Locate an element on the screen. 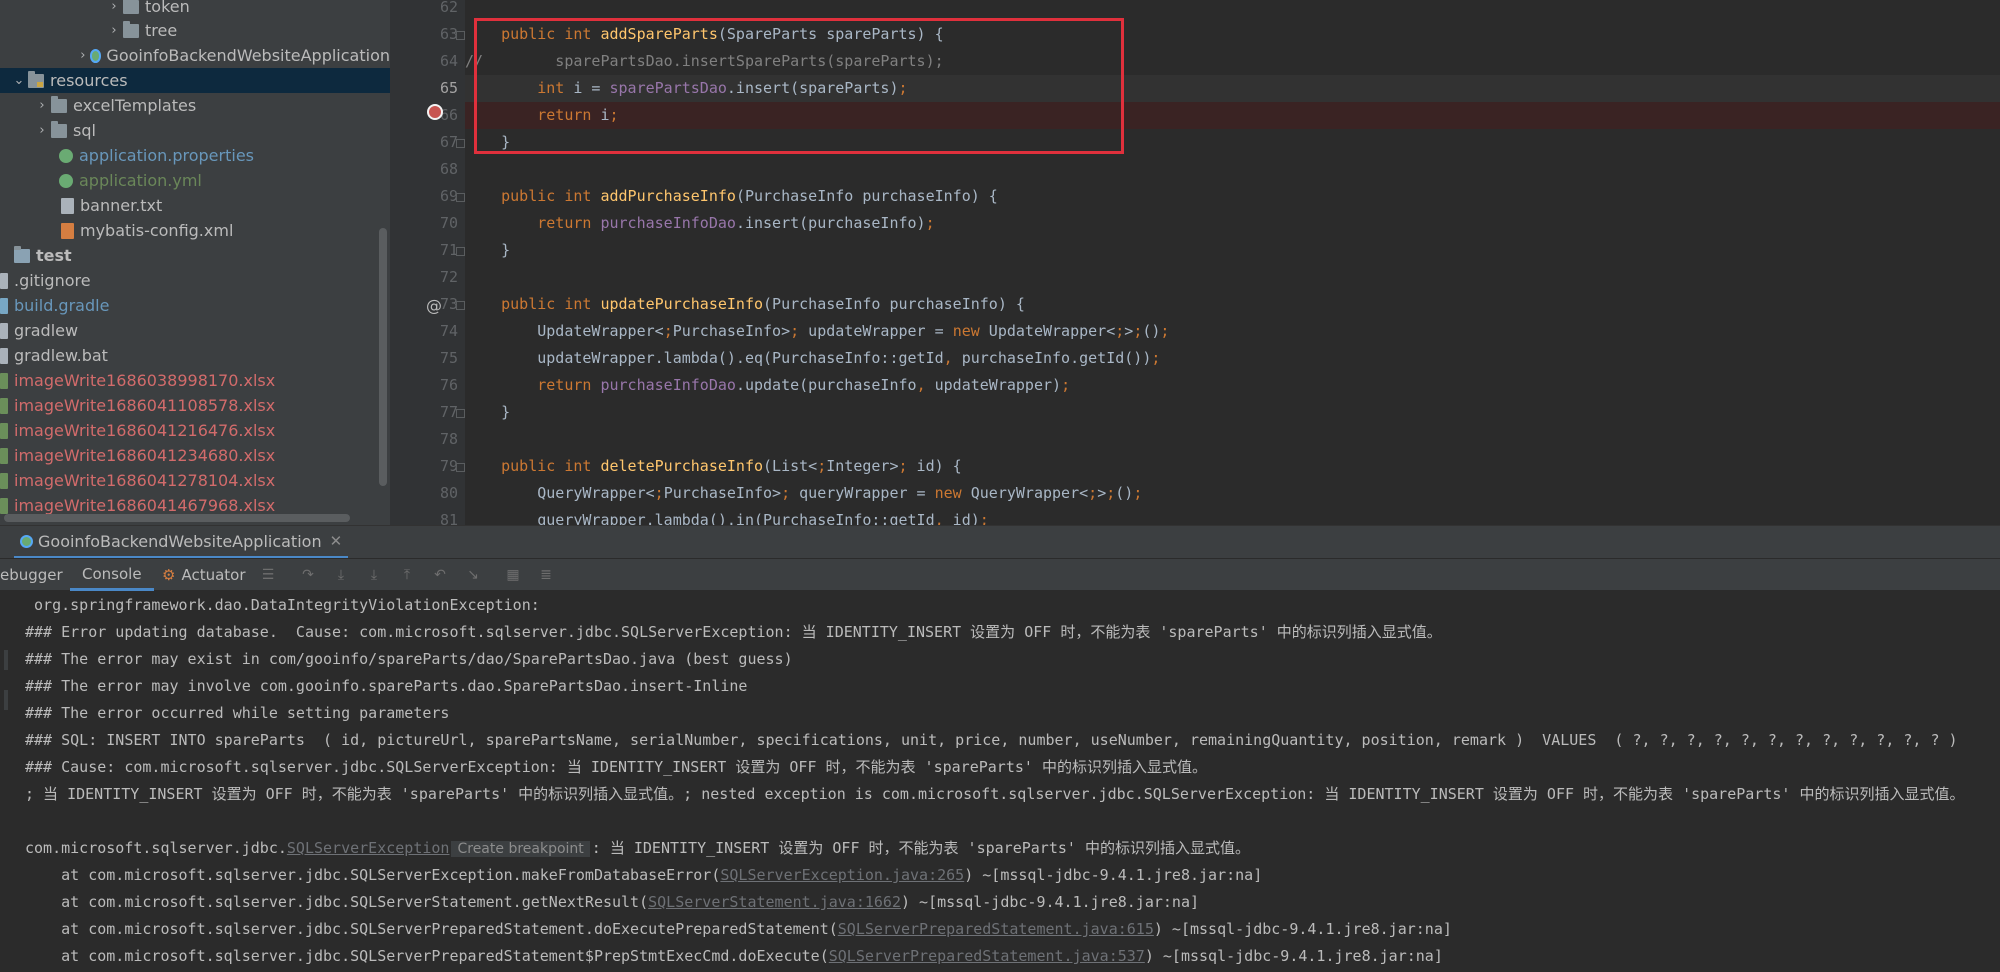 The height and width of the screenshot is (972, 2000). tree-item-label: tree is located at coordinates (161, 30).